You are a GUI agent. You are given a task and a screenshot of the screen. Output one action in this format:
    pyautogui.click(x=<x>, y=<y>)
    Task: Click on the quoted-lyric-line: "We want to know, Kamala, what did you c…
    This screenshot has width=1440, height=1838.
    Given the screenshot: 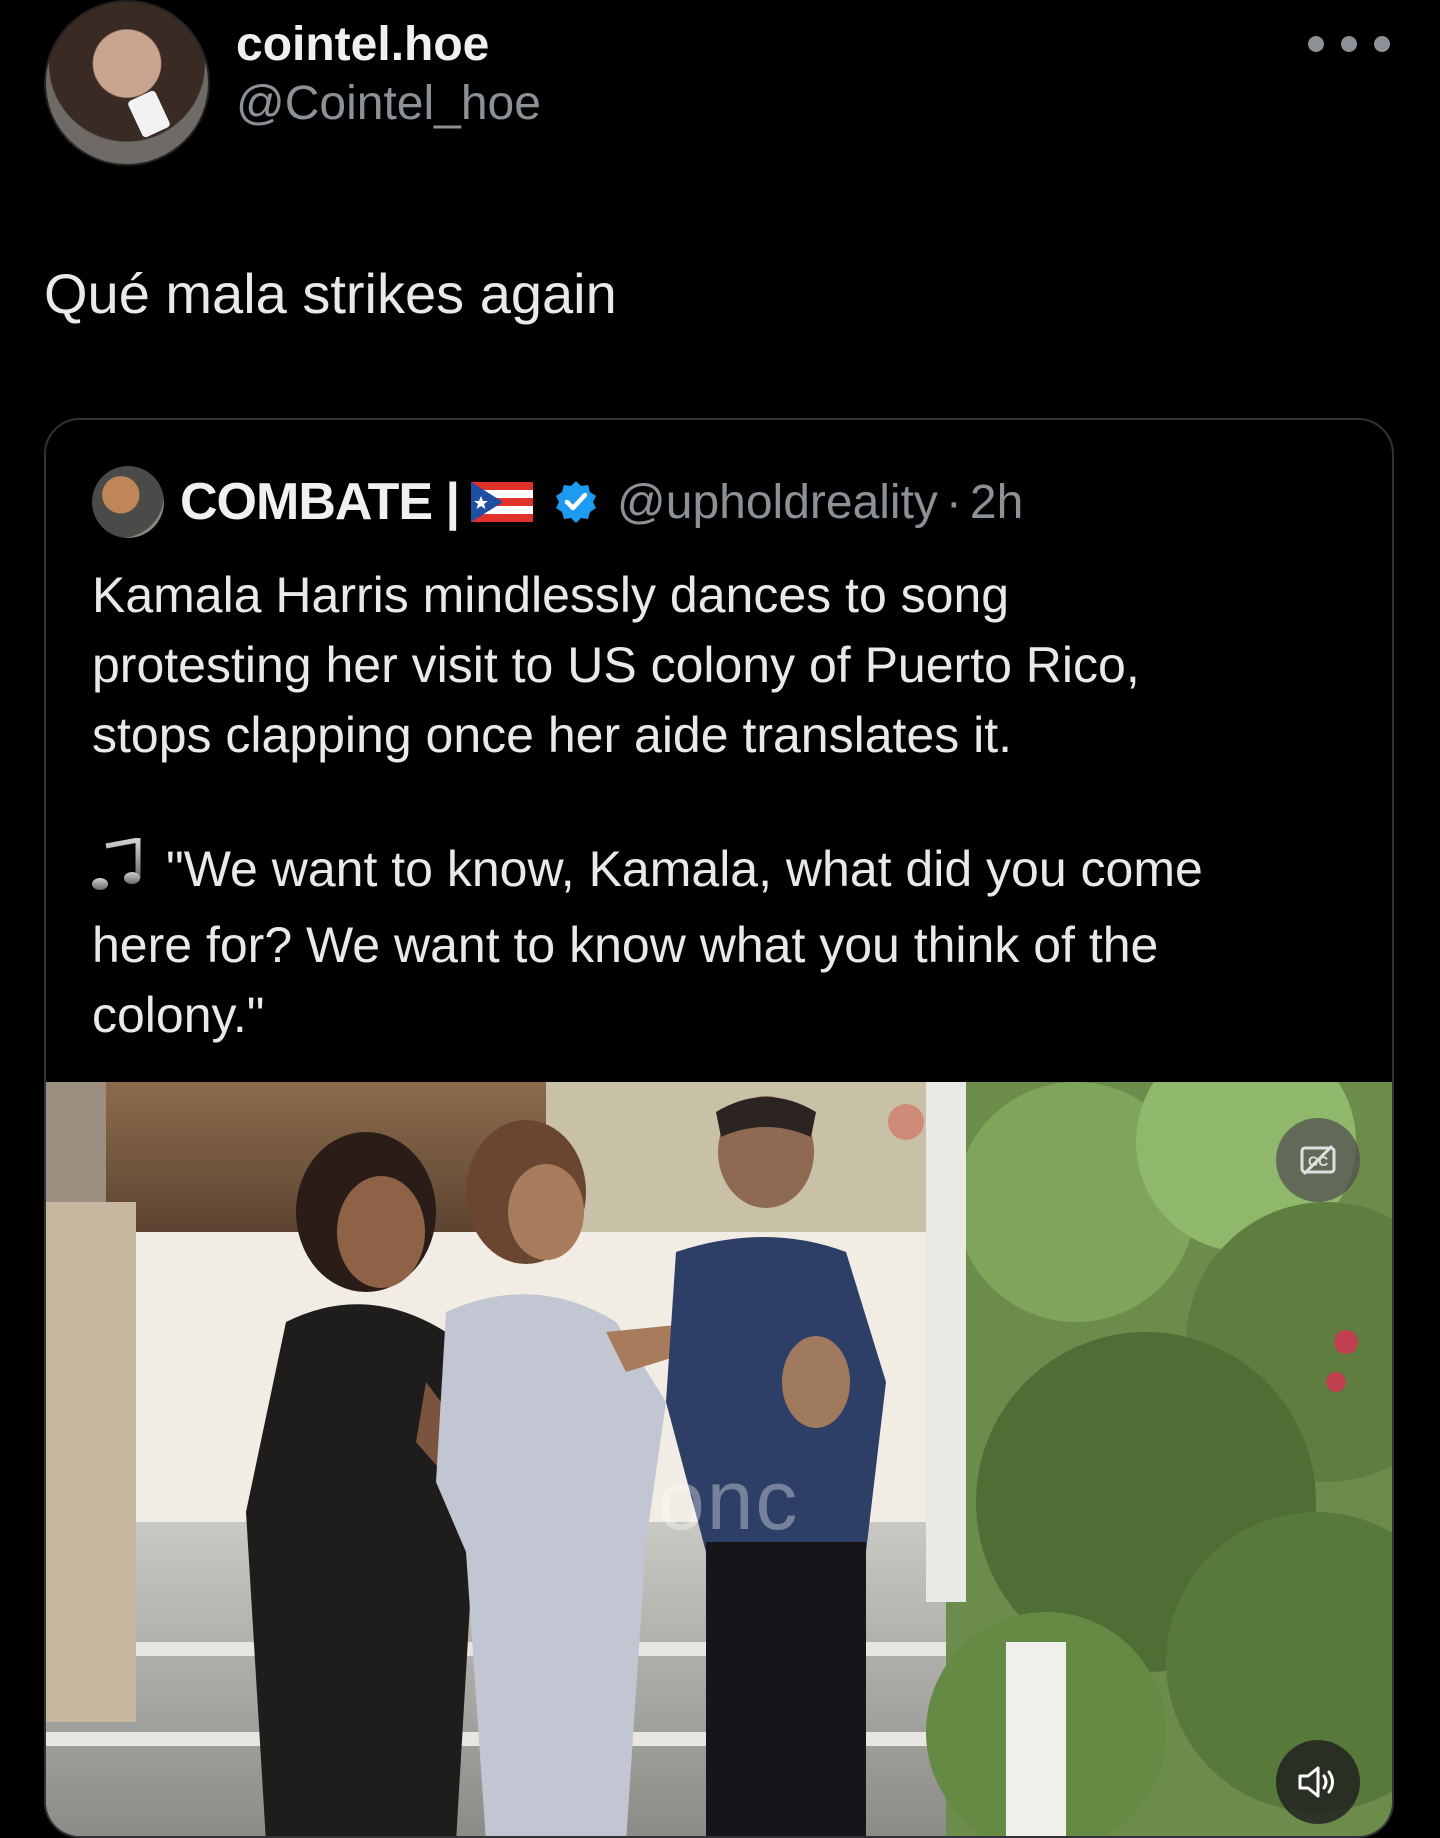 What is the action you would take?
    pyautogui.click(x=722, y=872)
    